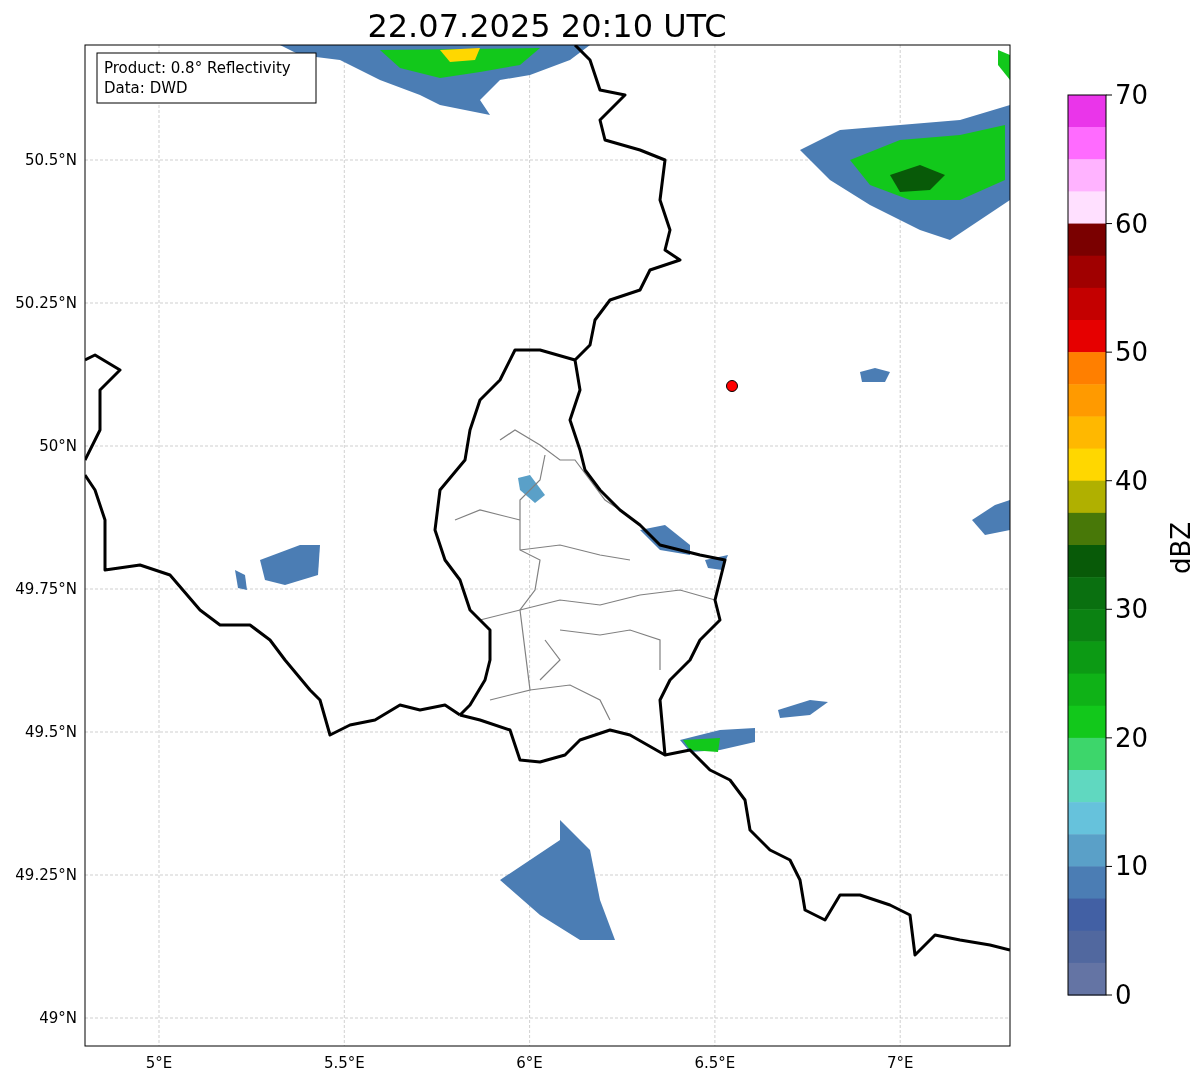 The width and height of the screenshot is (1202, 1081). What do you see at coordinates (1132, 737) in the screenshot?
I see `colorbar-tick-label: 20` at bounding box center [1132, 737].